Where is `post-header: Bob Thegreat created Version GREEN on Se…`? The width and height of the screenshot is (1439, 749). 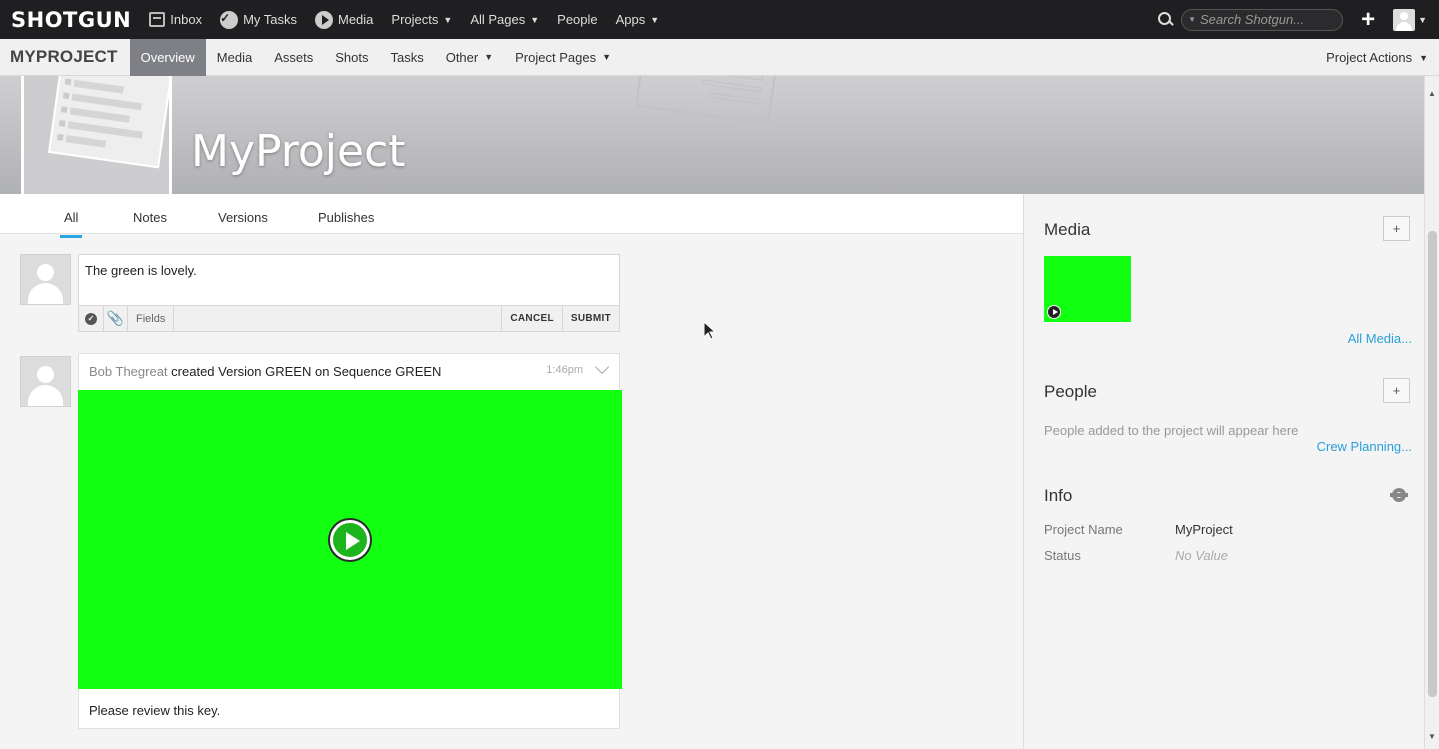
post-header: Bob Thegreat created Version GREEN on Se… is located at coordinates (265, 371).